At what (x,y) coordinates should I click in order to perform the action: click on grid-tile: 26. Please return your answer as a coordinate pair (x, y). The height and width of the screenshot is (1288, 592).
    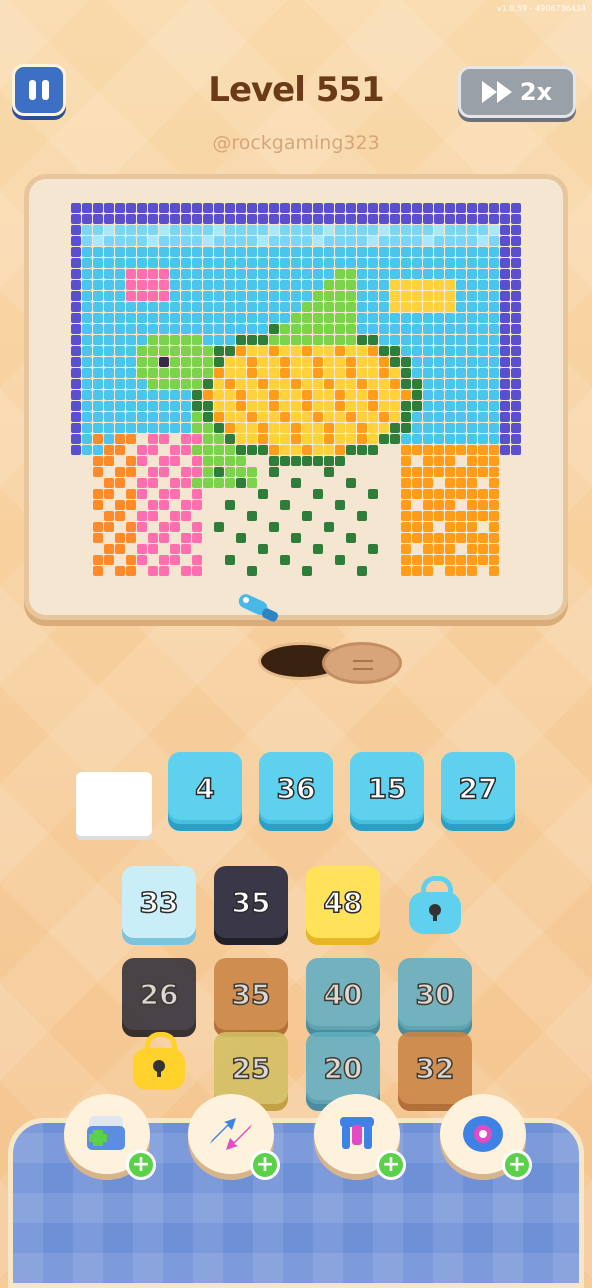
    Looking at the image, I should click on (159, 994).